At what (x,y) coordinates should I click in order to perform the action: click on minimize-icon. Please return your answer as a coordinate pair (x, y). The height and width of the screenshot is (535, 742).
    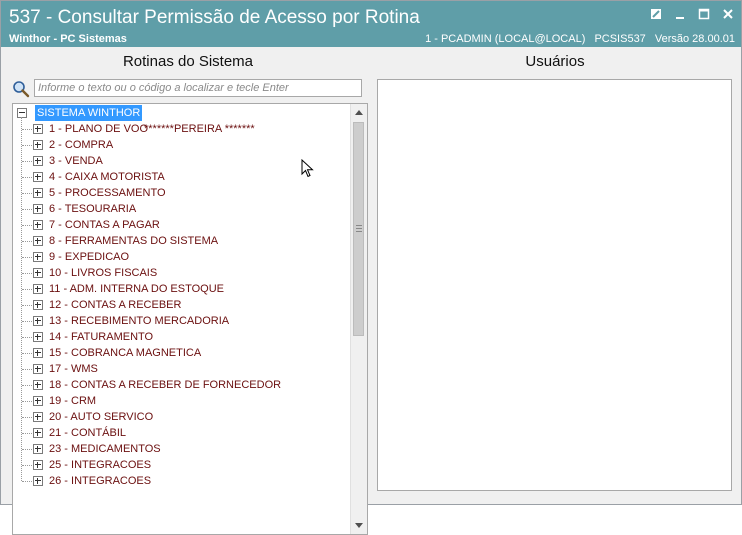
    Looking at the image, I should click on (680, 18).